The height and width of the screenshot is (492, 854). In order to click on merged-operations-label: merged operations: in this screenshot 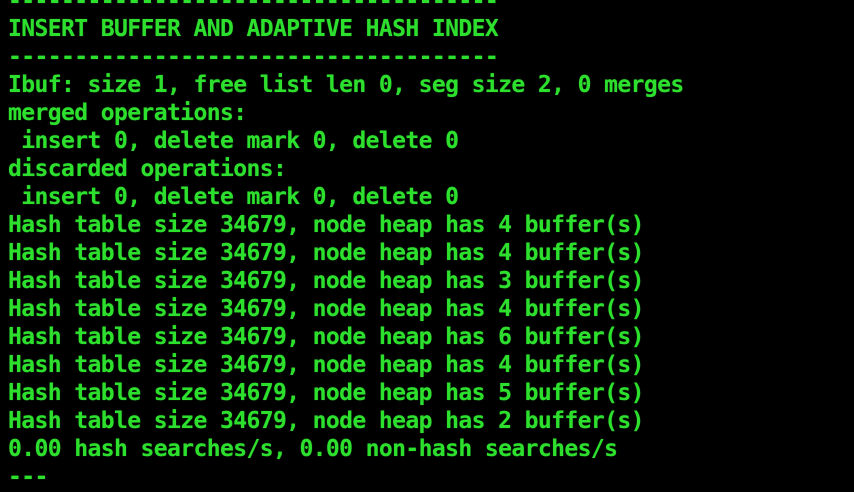, I will do `click(127, 113)`.